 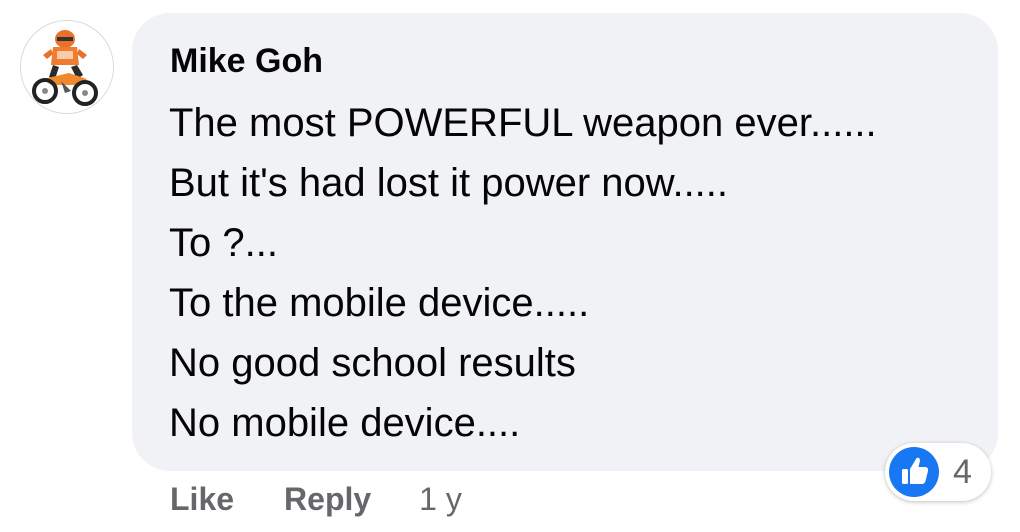 I want to click on comment-line: No good school results, so click(x=372, y=363).